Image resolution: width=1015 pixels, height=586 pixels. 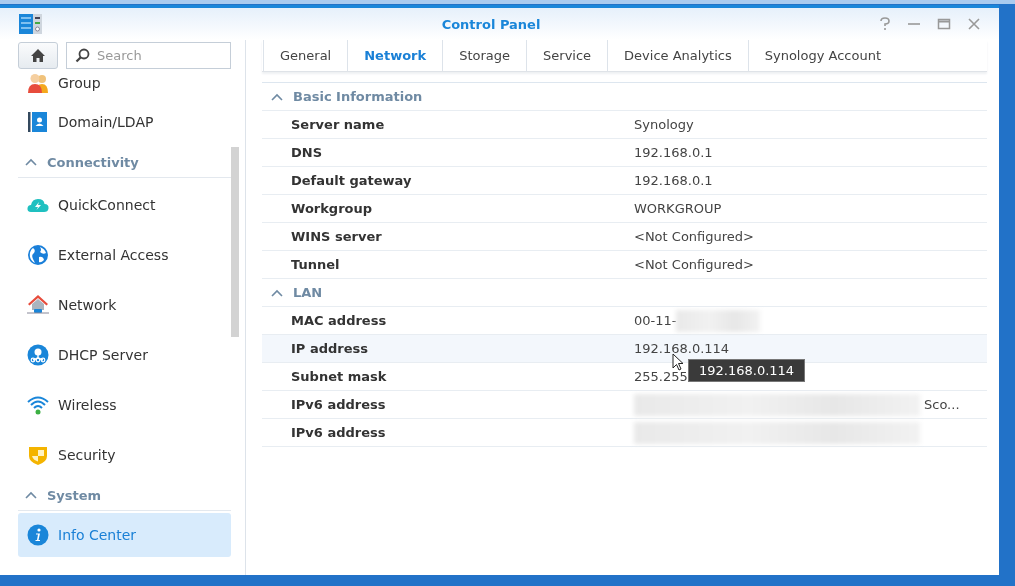 What do you see at coordinates (567, 55) in the screenshot?
I see `tab: Service` at bounding box center [567, 55].